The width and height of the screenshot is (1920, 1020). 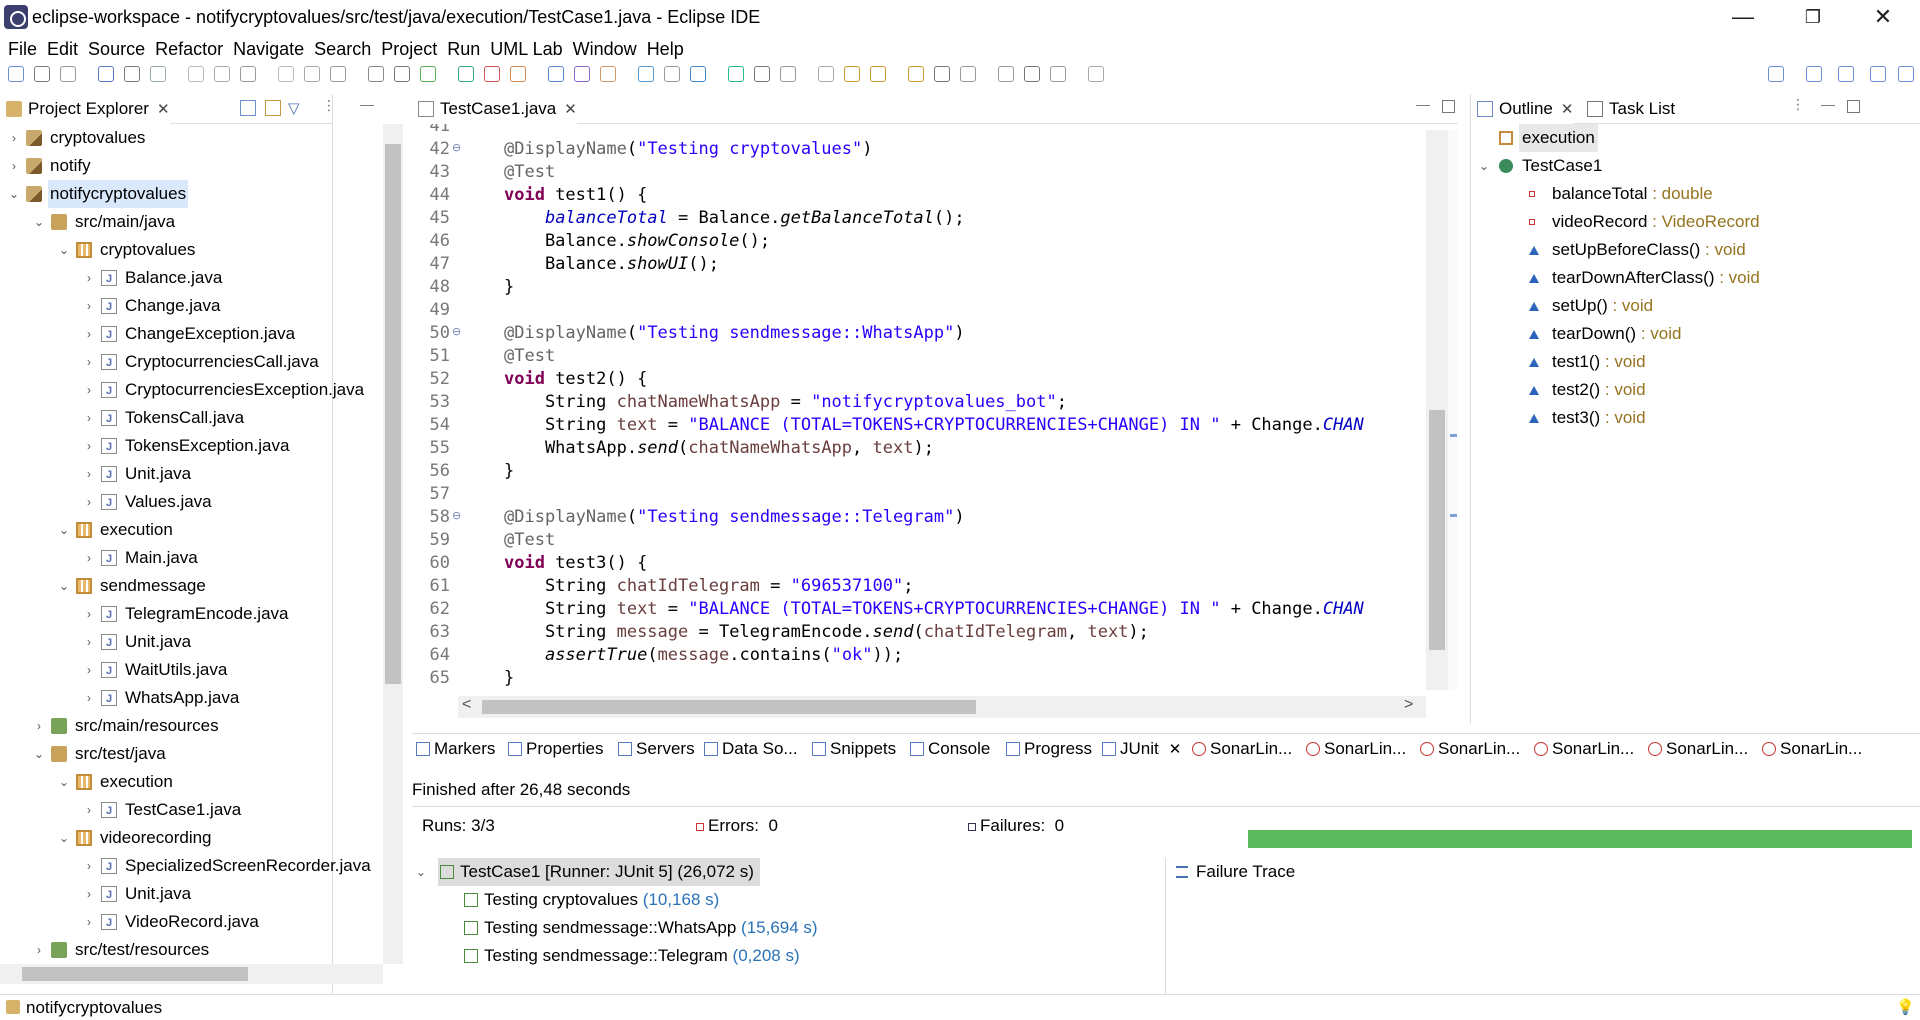 I want to click on editor-horizontal-scrollbar: < >, so click(x=942, y=707).